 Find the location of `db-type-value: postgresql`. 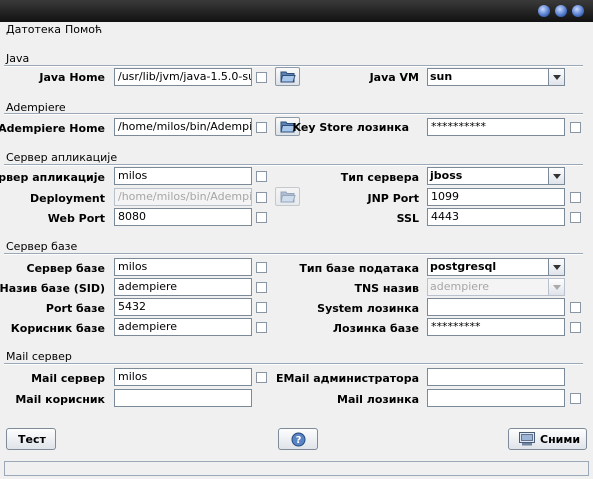

db-type-value: postgresql is located at coordinates (463, 266).